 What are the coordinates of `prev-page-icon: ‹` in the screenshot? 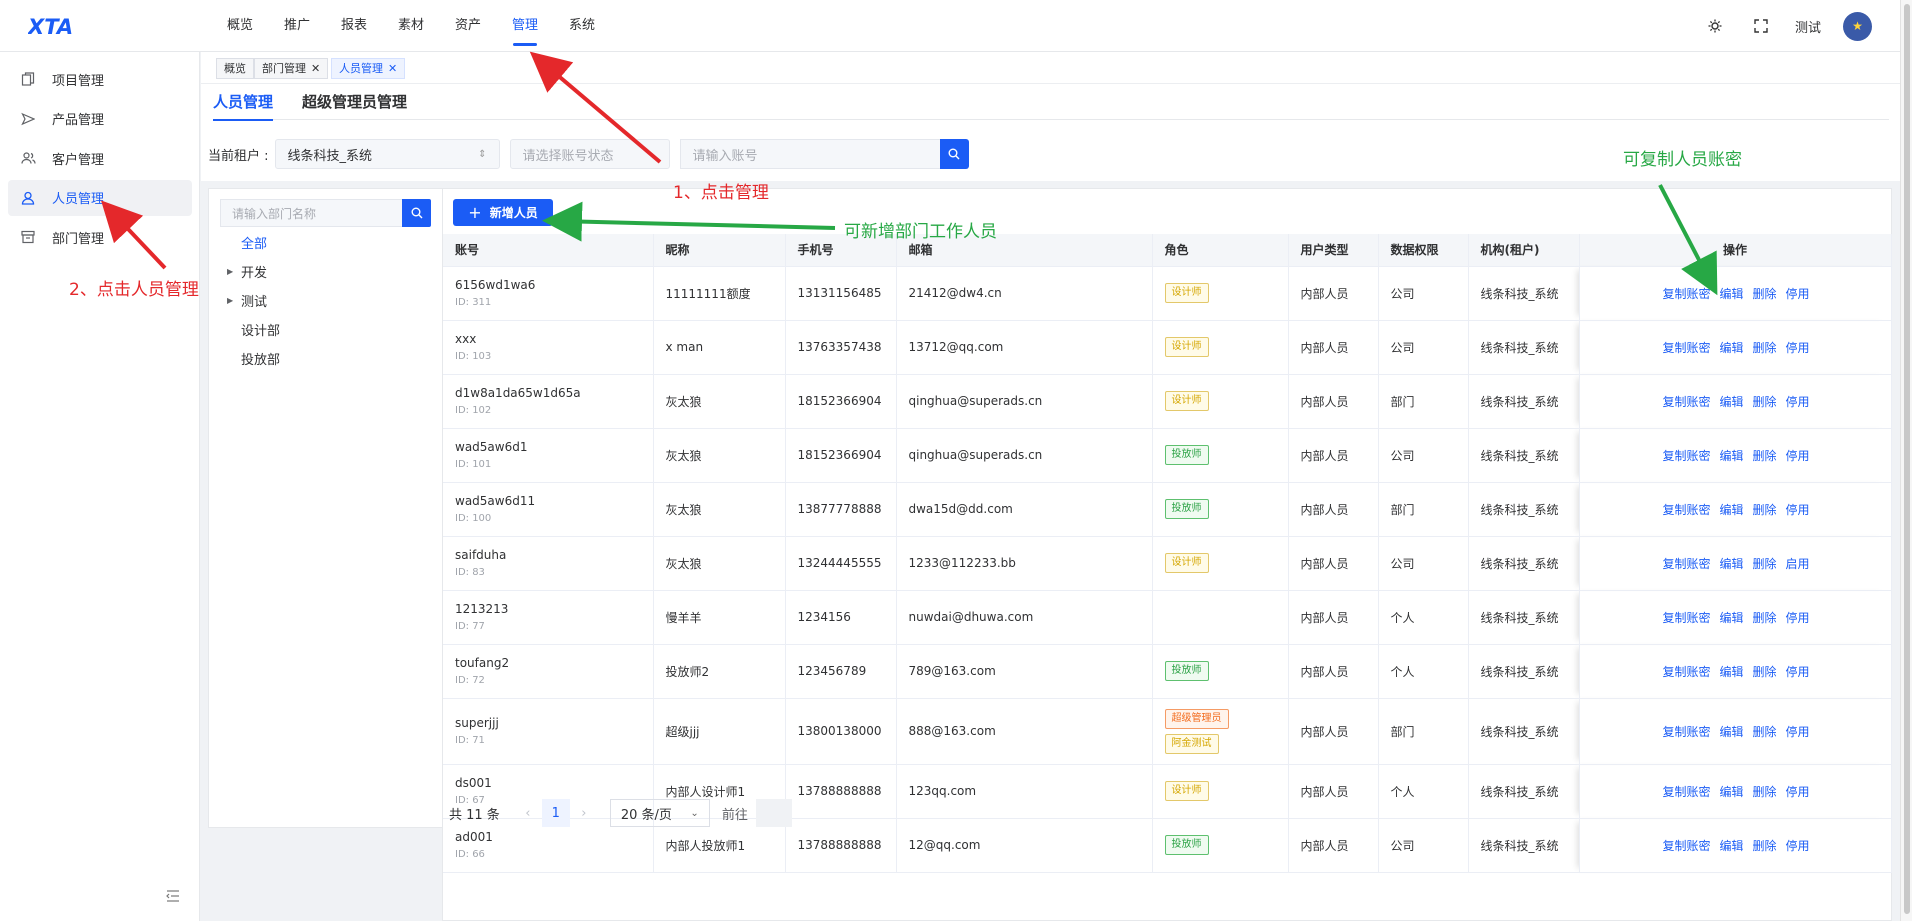 It's located at (528, 813).